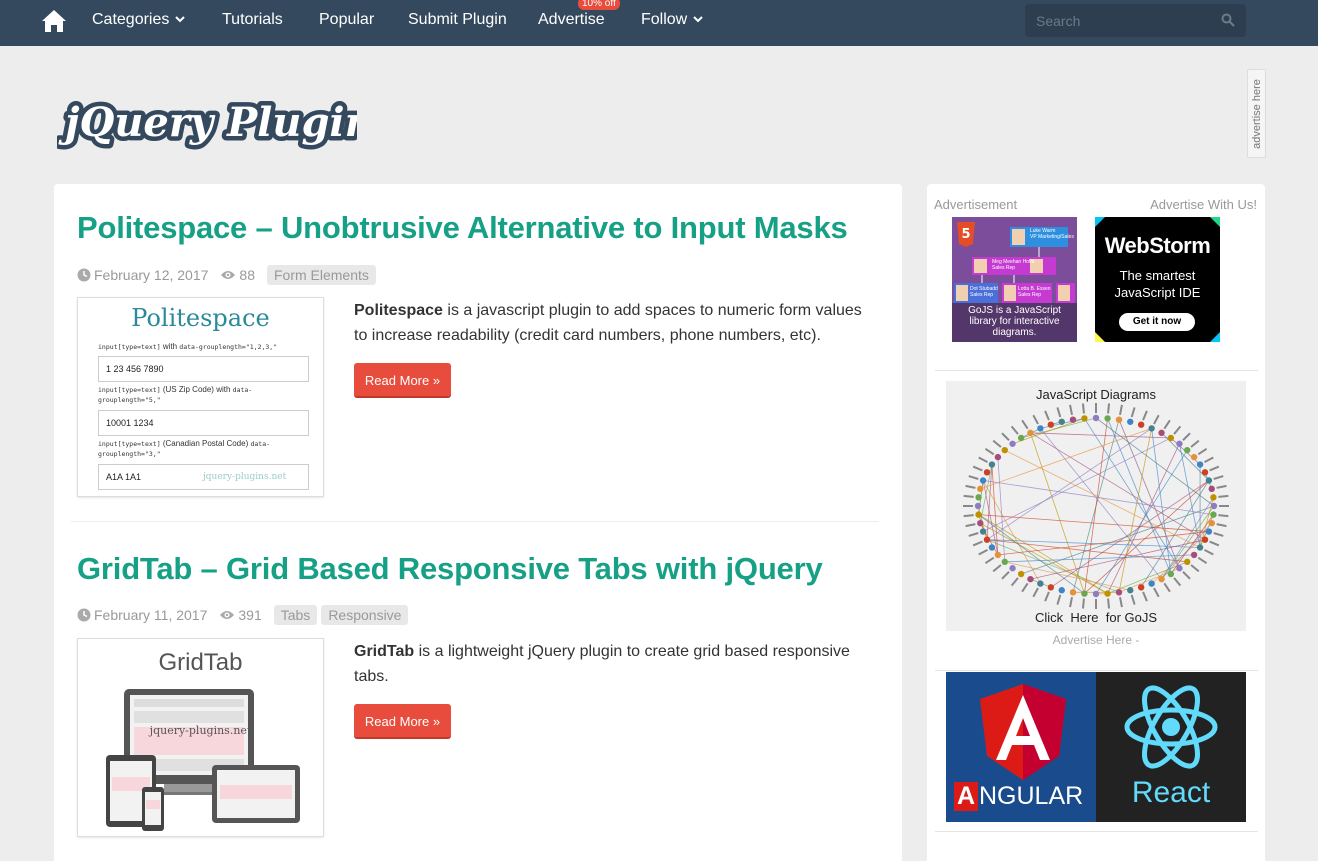  Describe the element at coordinates (976, 204) in the screenshot. I see `advertisement-label: Advertisement` at that location.